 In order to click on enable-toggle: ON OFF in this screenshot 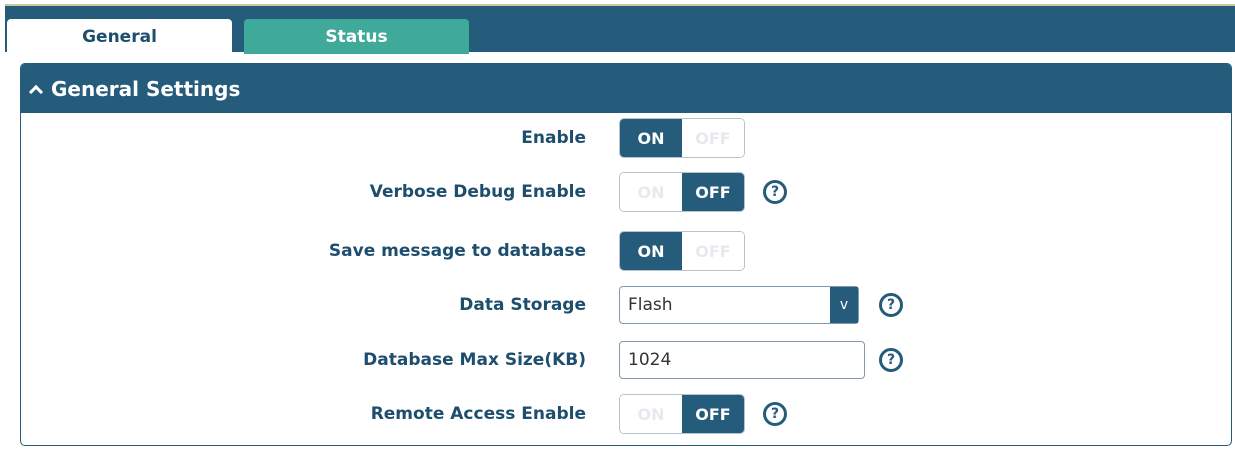, I will do `click(682, 138)`.